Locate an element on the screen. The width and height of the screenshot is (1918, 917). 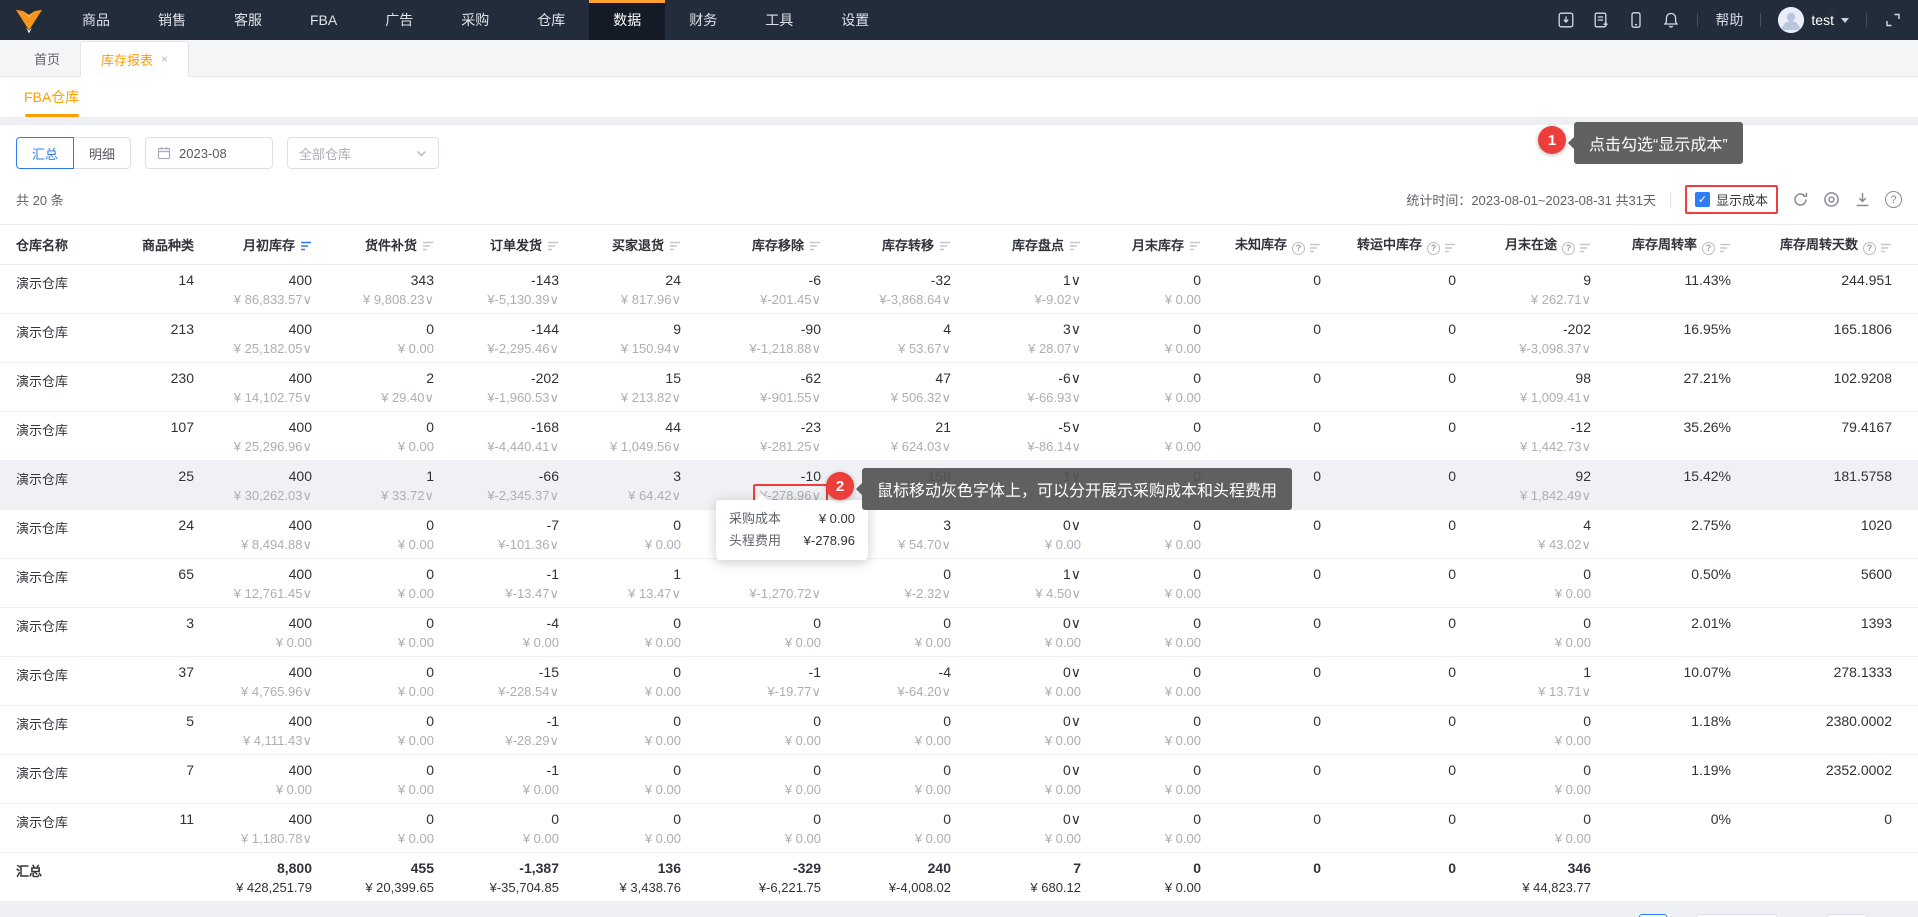
nav-item-采购: 采购 is located at coordinates (475, 20).